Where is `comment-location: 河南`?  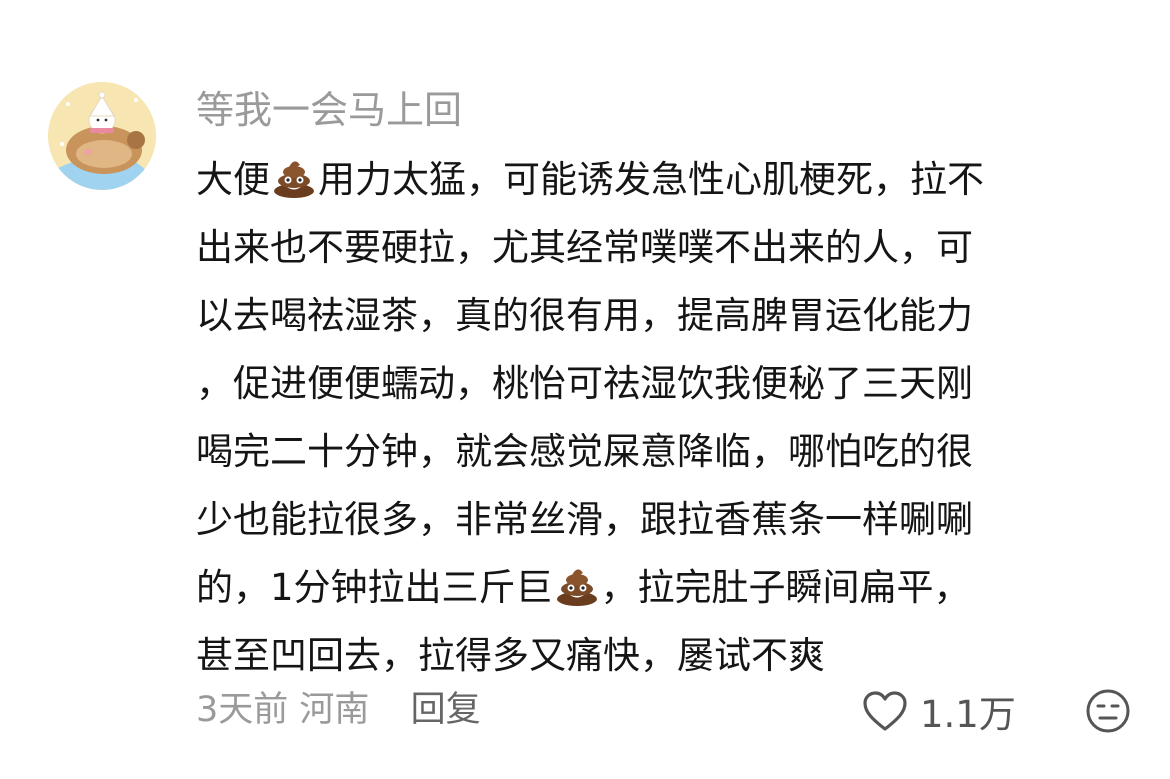
comment-location: 河南 is located at coordinates (334, 710).